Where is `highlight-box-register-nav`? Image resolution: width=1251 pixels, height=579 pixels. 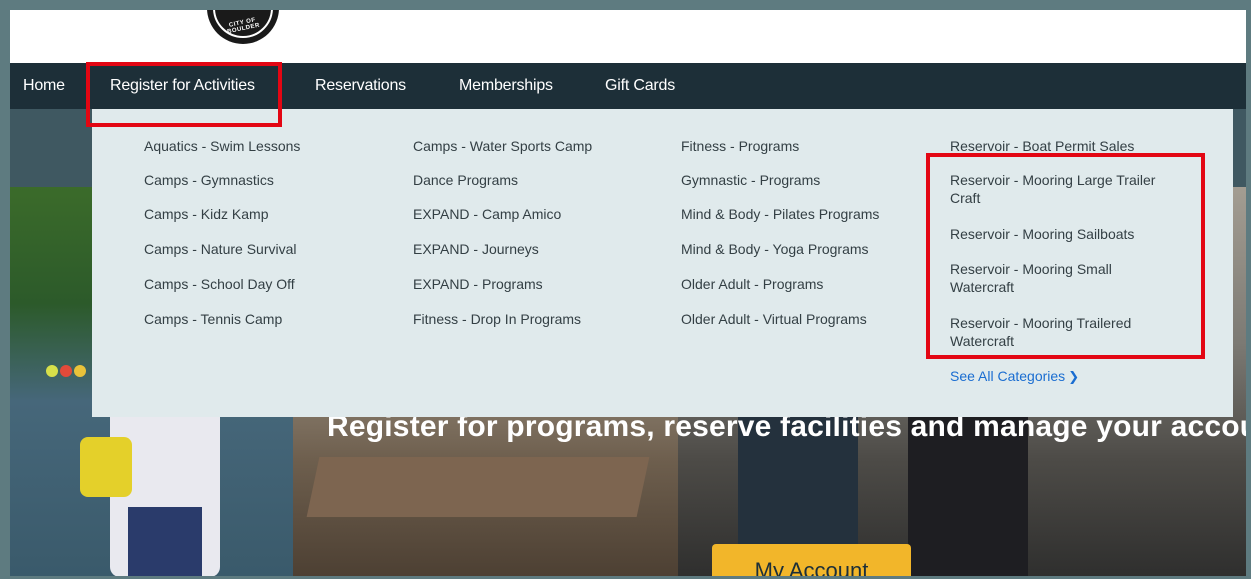
highlight-box-register-nav is located at coordinates (184, 94).